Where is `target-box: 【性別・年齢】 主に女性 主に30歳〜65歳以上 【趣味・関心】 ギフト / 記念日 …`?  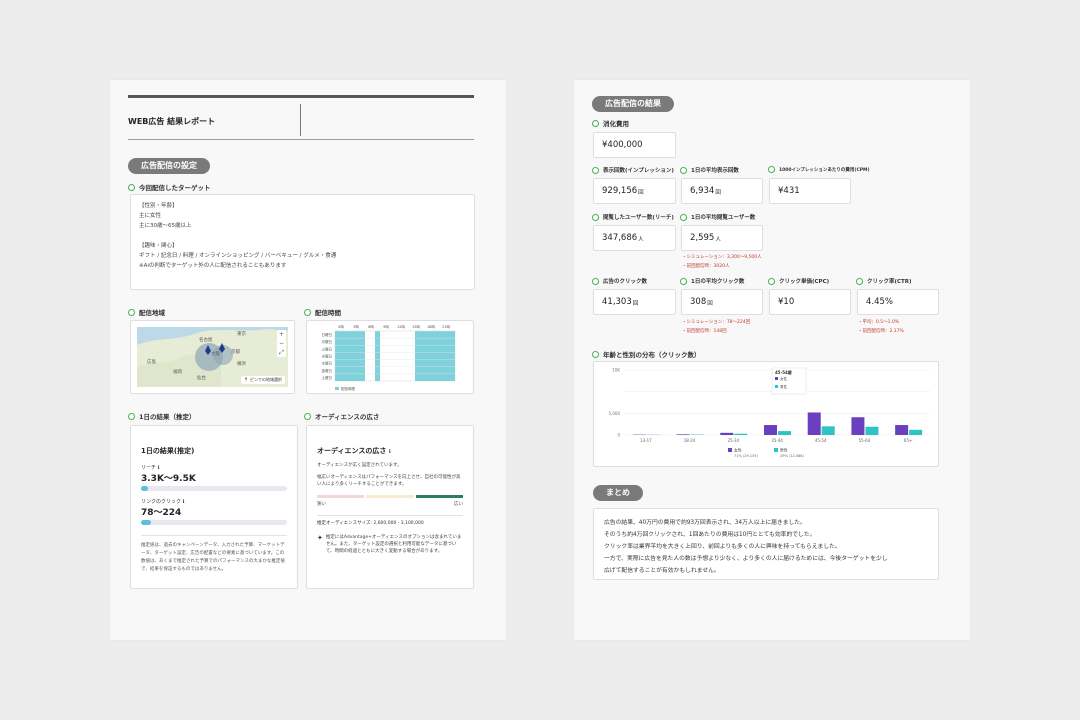
target-box: 【性別・年齢】 主に女性 主に30歳〜65歳以上 【趣味・関心】 ギフト / 記念日 … is located at coordinates (302, 242).